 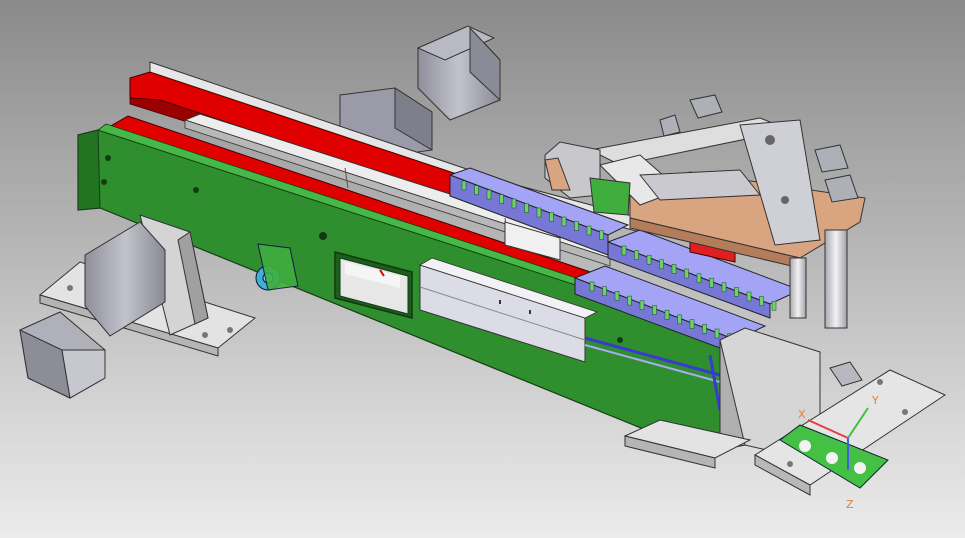 What do you see at coordinates (802, 414) in the screenshot?
I see `triad-label-x: X` at bounding box center [802, 414].